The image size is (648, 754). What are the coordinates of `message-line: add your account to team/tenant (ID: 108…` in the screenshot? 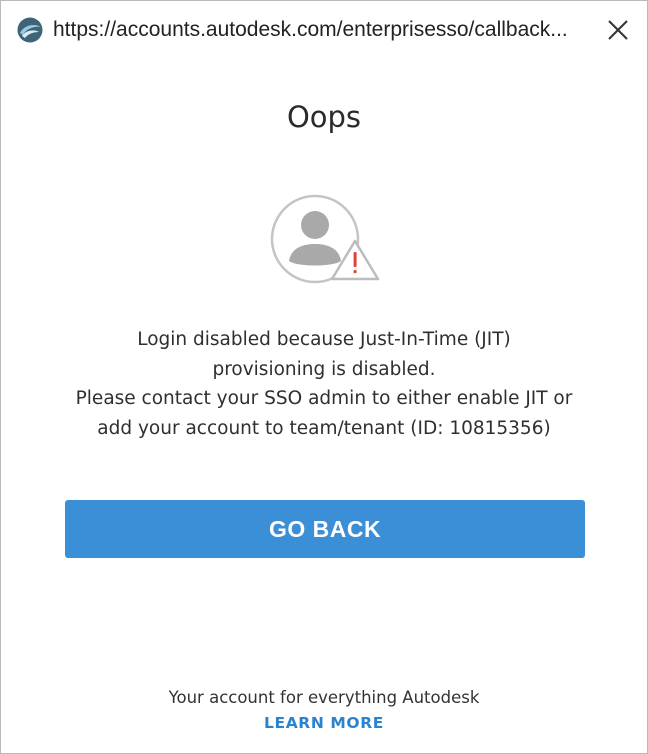 It's located at (324, 428).